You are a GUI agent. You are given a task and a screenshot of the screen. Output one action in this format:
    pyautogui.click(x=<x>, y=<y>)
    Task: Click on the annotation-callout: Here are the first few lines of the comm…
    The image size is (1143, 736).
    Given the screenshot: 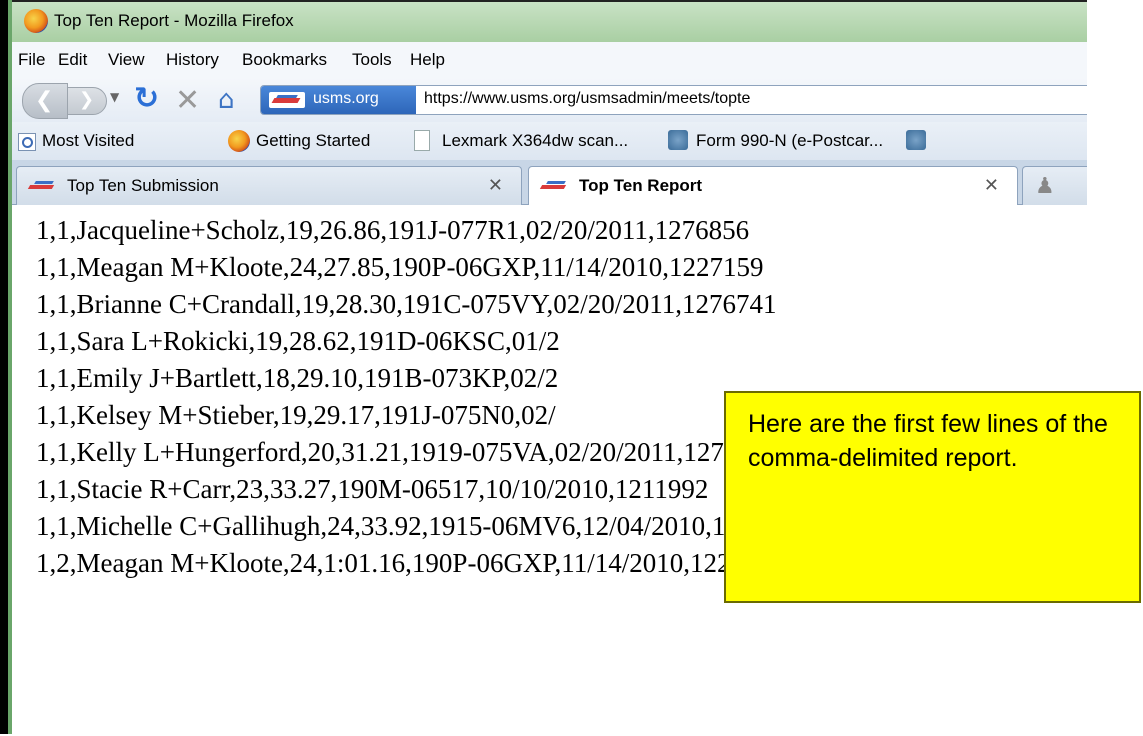 What is the action you would take?
    pyautogui.click(x=932, y=497)
    